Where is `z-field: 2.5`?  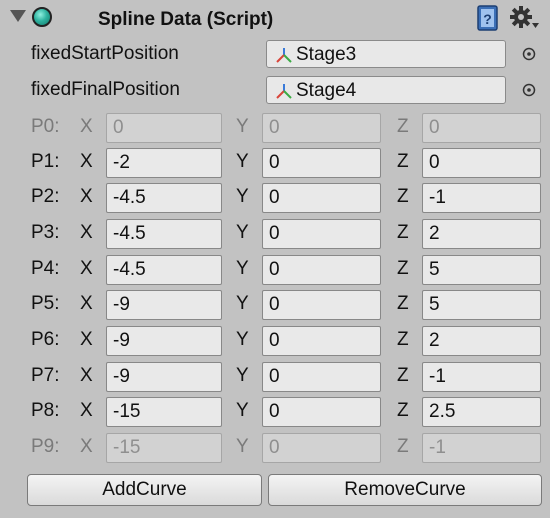 z-field: 2.5 is located at coordinates (481, 412).